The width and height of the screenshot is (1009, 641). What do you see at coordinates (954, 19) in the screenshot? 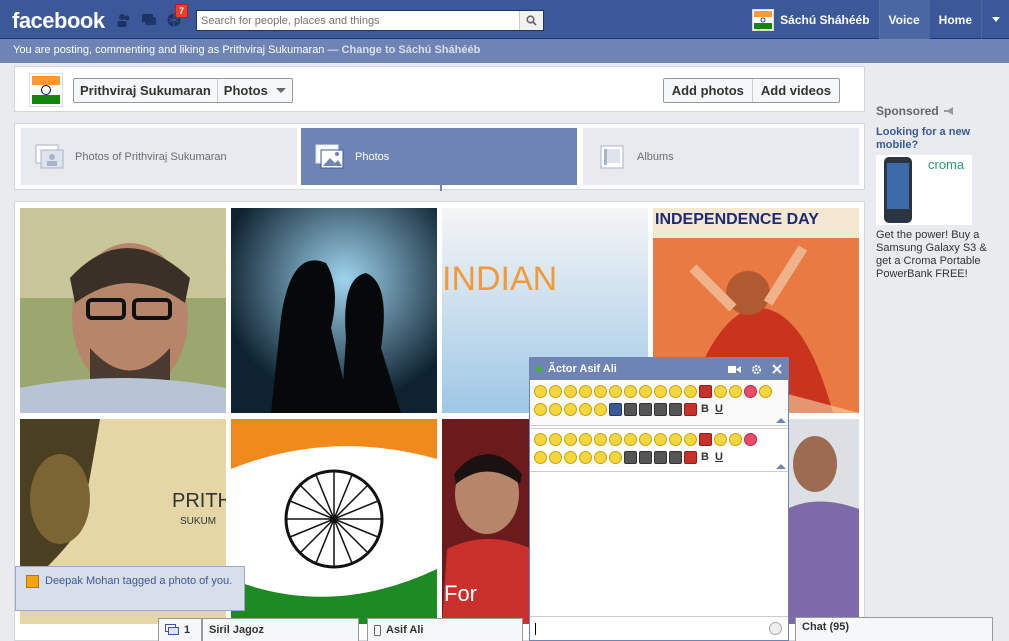
I see `home-link: Home` at bounding box center [954, 19].